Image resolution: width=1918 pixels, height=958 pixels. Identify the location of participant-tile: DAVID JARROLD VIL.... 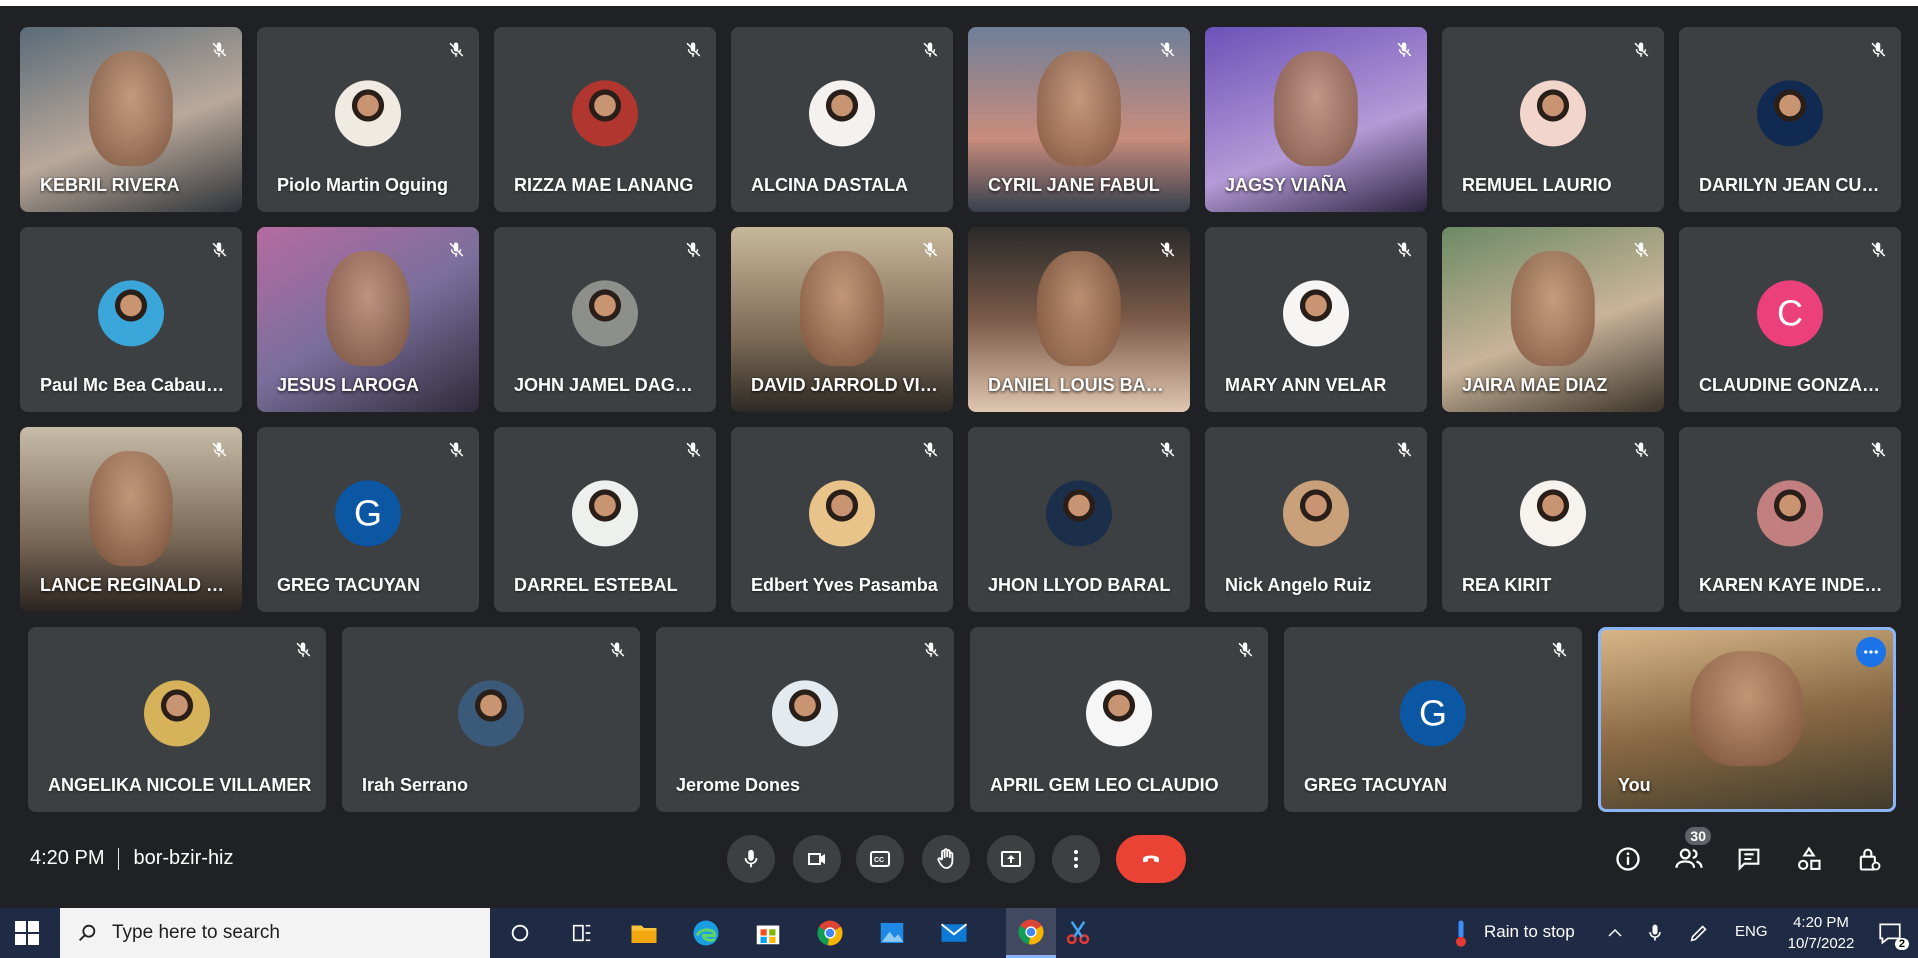
(842, 319).